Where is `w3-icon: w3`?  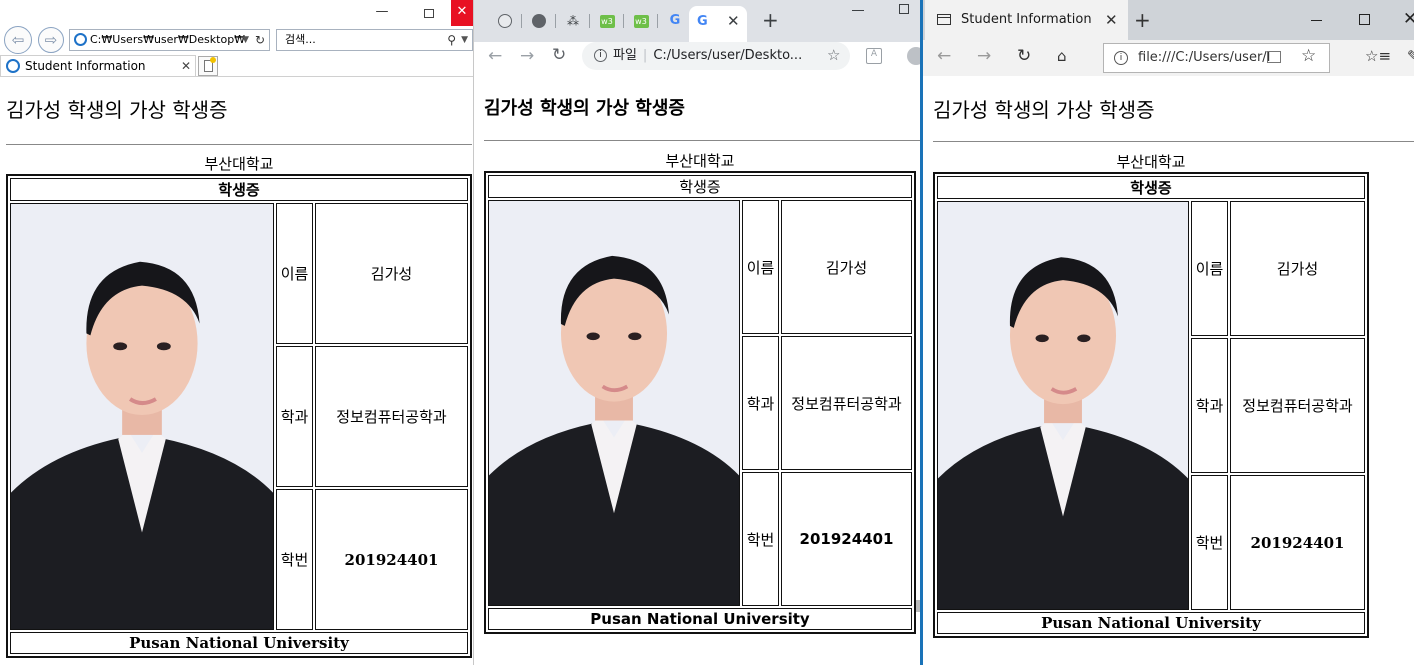 w3-icon: w3 is located at coordinates (641, 21).